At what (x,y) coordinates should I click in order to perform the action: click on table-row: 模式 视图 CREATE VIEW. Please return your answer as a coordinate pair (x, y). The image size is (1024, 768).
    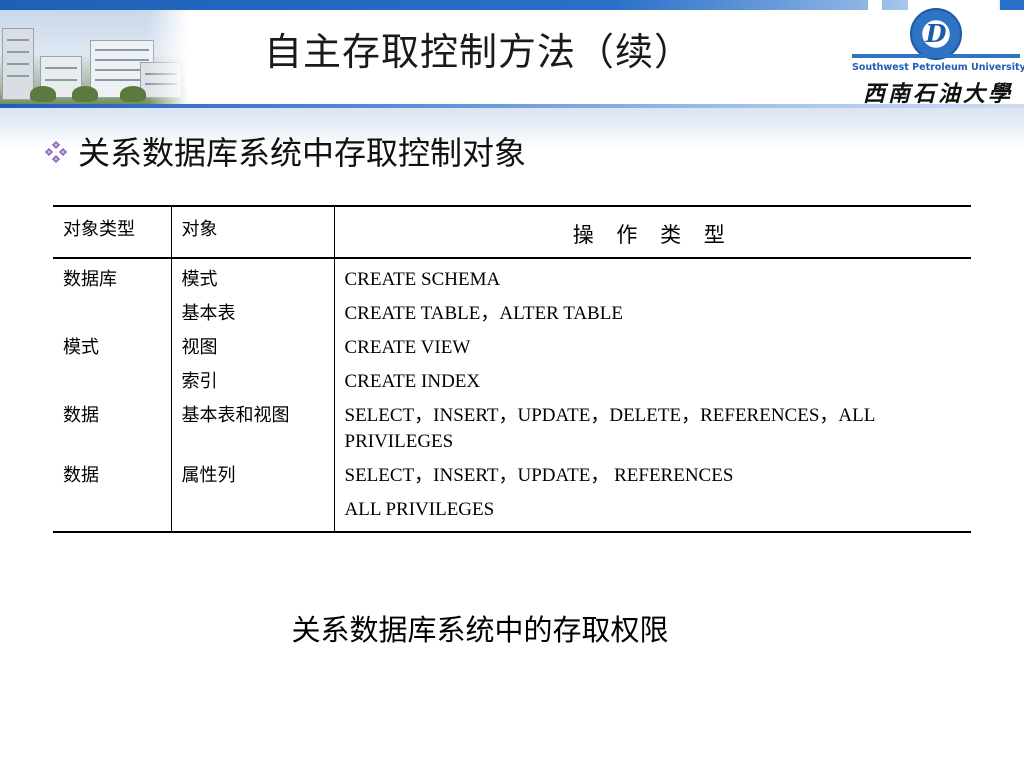
    Looking at the image, I should click on (512, 348).